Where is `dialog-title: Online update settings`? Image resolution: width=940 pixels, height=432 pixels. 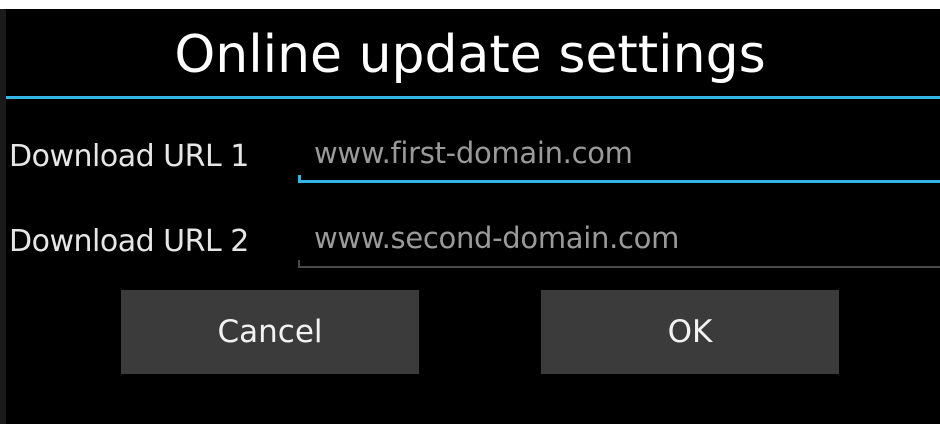
dialog-title: Online update settings is located at coordinates (470, 55).